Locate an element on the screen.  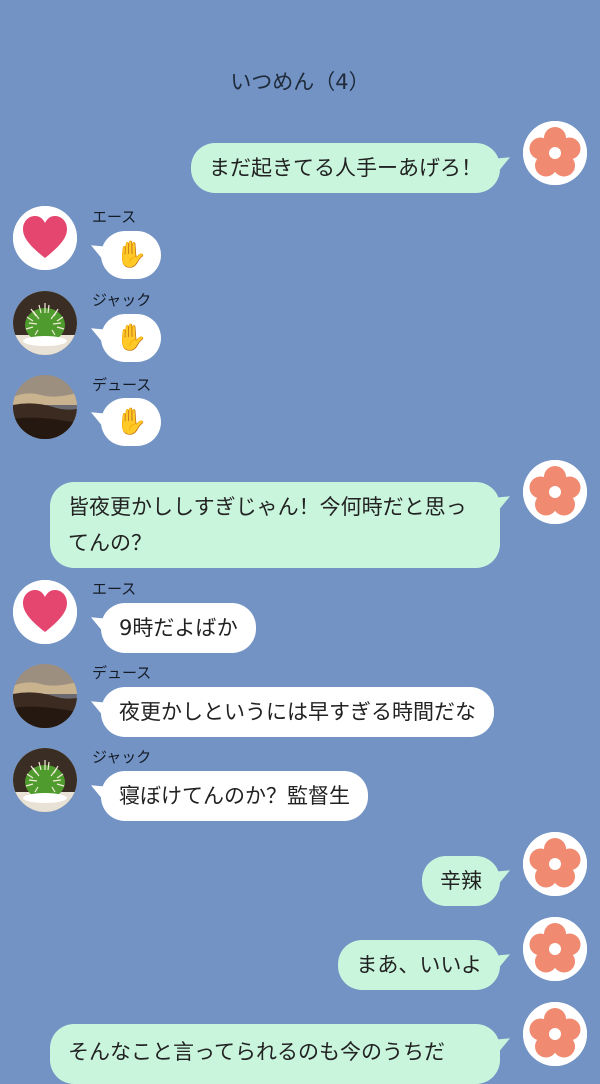
message-bubble: そんなこと言ってられるのも今のうちだ is located at coordinates (275, 1054).